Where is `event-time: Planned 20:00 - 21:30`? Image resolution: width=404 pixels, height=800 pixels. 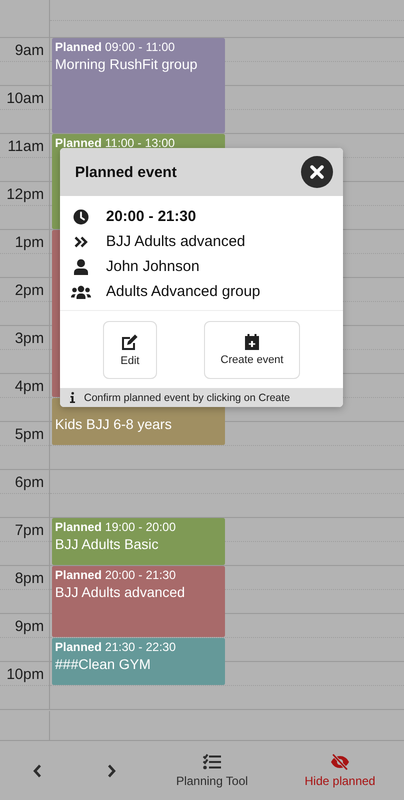
event-time: Planned 20:00 - 21:30 is located at coordinates (116, 575).